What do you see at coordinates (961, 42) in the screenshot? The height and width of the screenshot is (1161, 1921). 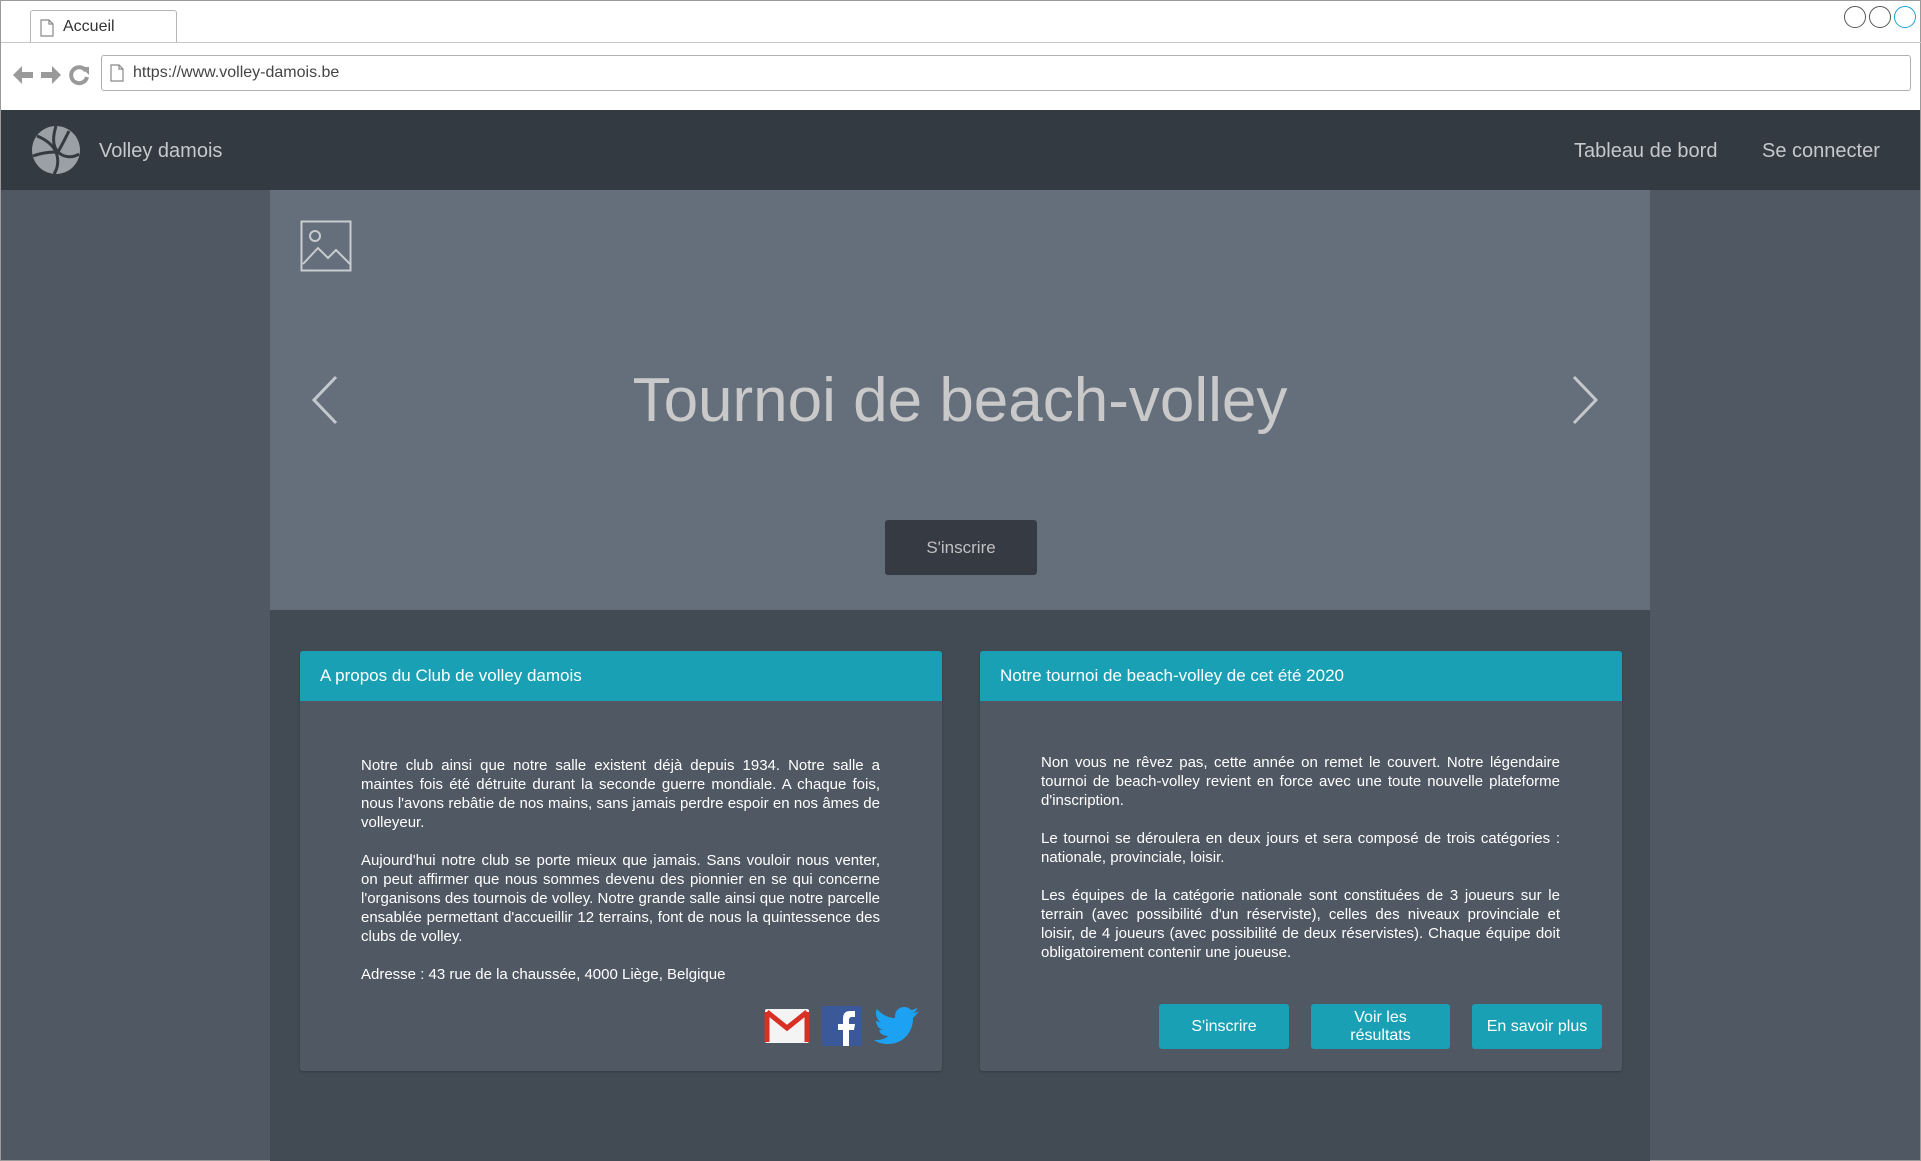 I see `tab-divider` at bounding box center [961, 42].